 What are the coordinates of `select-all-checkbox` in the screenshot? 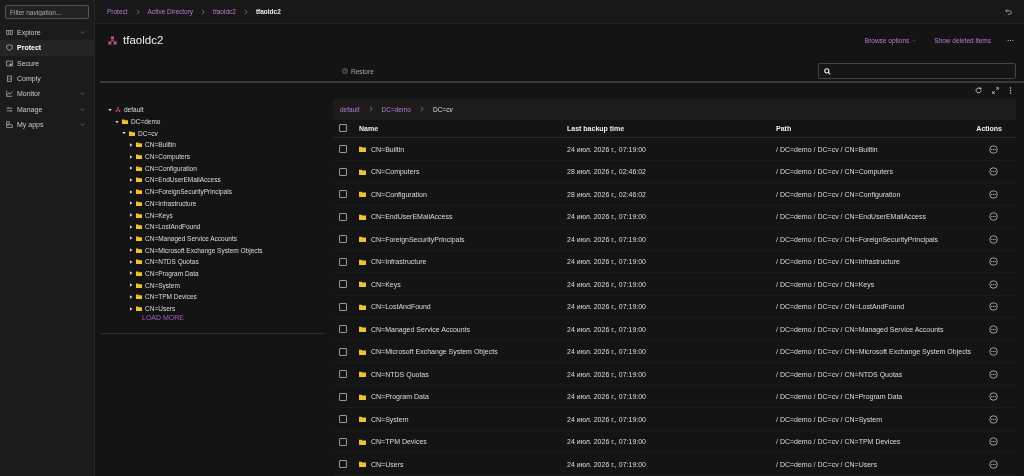 It's located at (343, 128).